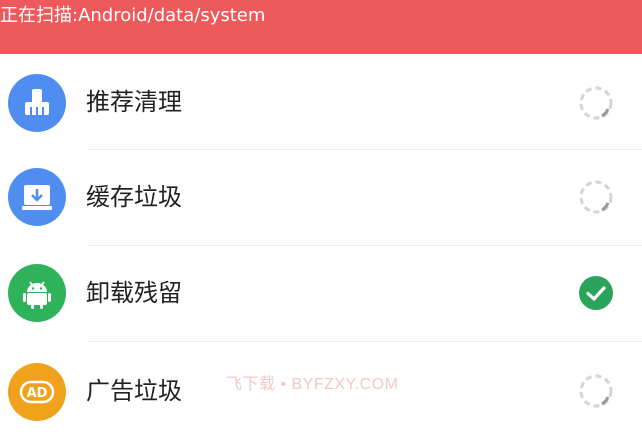  I want to click on broom-icon, so click(37, 103).